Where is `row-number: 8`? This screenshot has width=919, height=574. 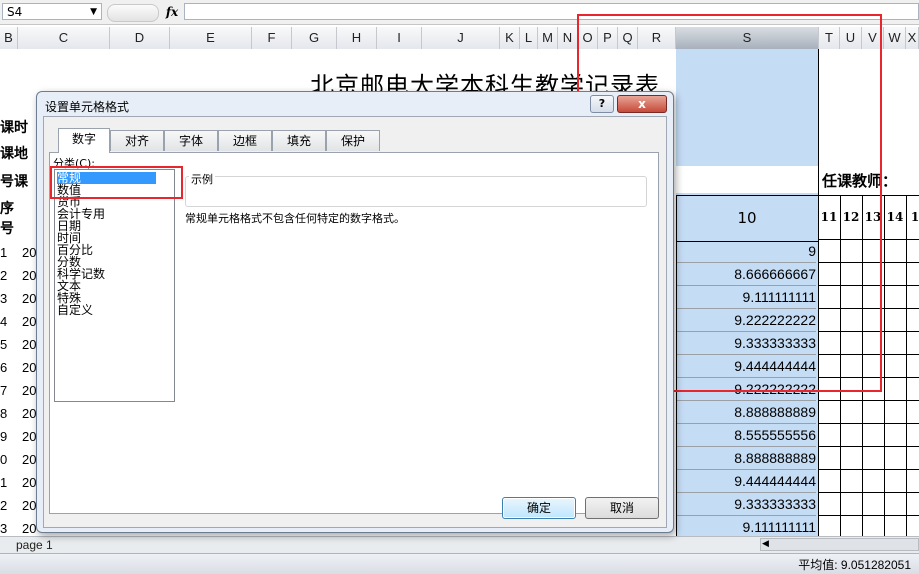
row-number: 8 is located at coordinates (3, 413).